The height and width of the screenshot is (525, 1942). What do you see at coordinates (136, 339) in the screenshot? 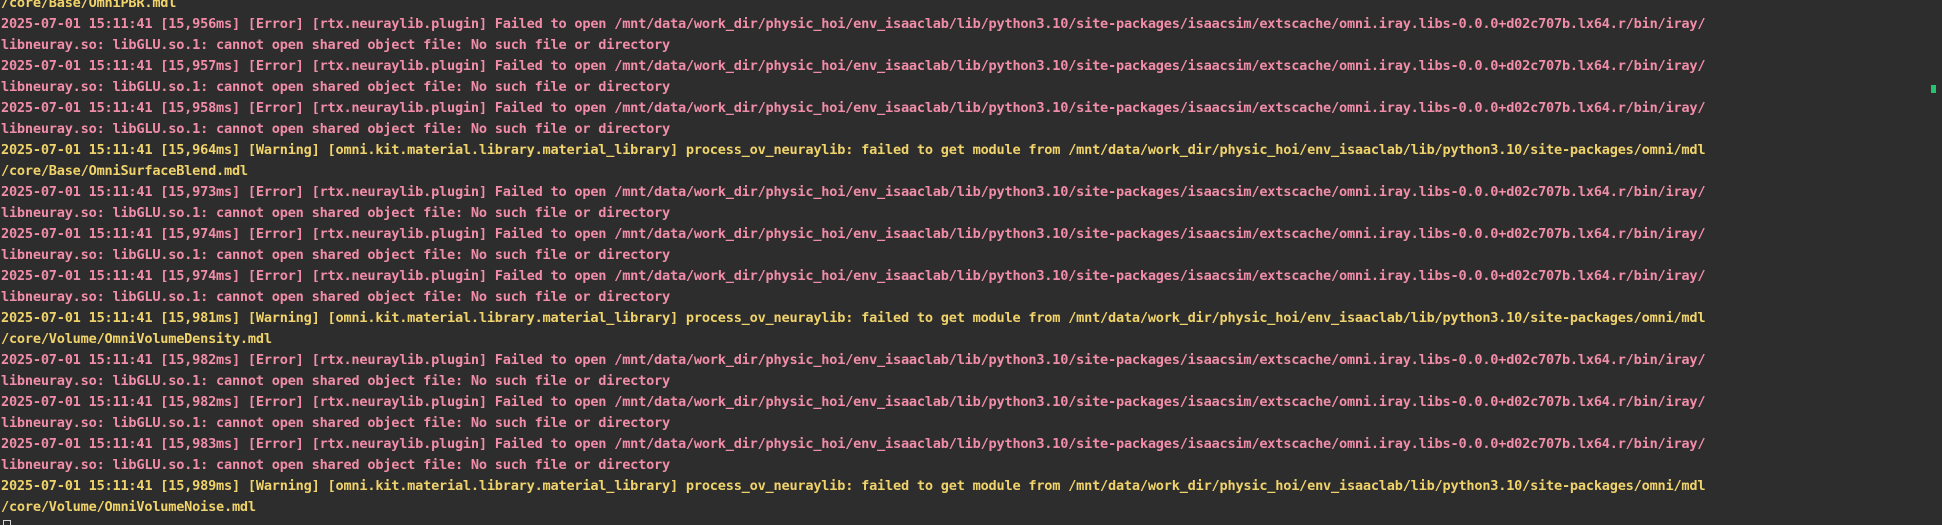
I see `log-line-warning: /core/Volume/OmniVolumeDensity.mdl` at bounding box center [136, 339].